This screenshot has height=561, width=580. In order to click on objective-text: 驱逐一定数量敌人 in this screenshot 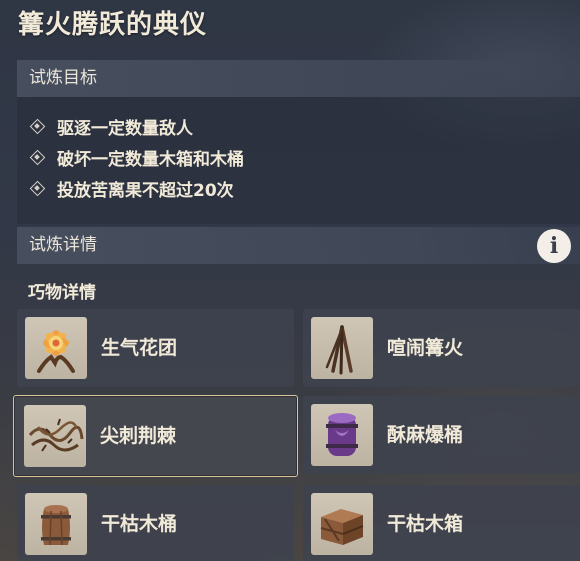, I will do `click(125, 128)`.